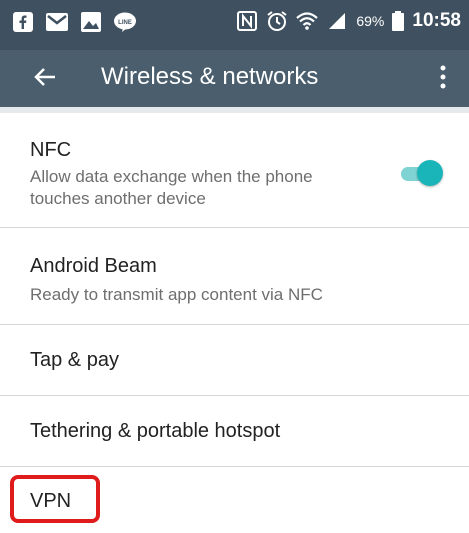  What do you see at coordinates (307, 21) in the screenshot?
I see `wifi-icon` at bounding box center [307, 21].